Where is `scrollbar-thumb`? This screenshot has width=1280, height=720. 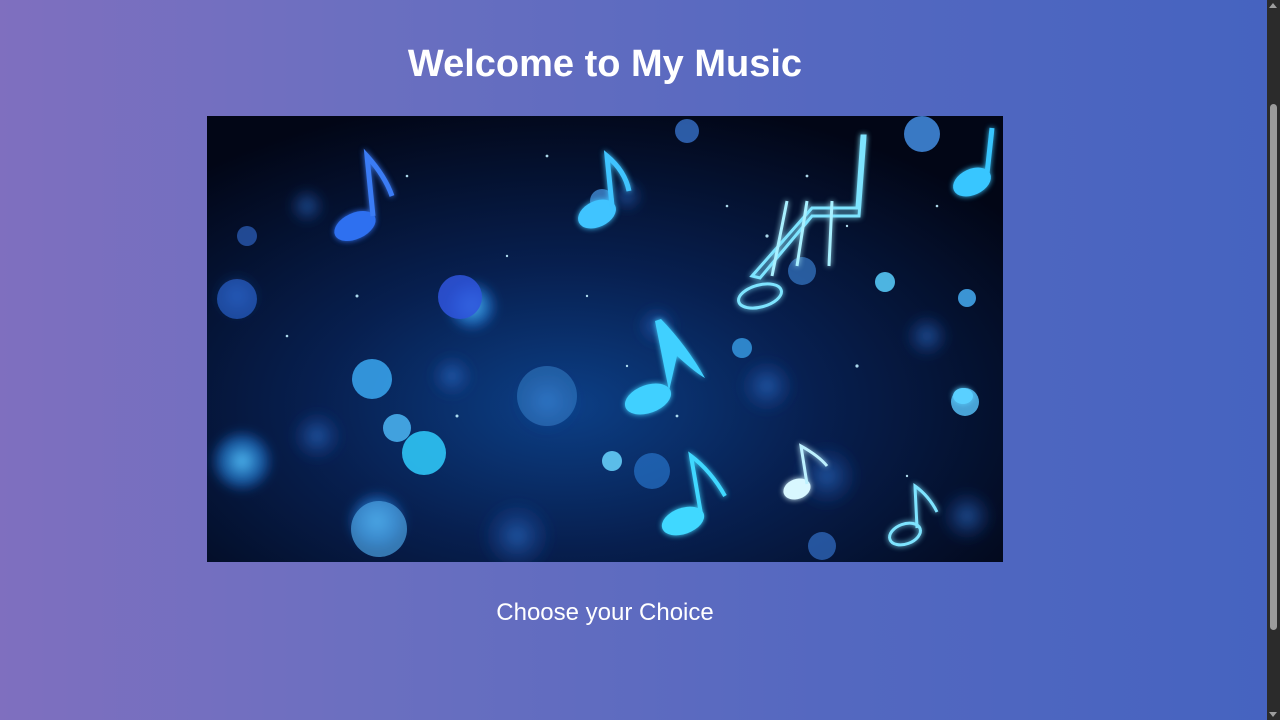 scrollbar-thumb is located at coordinates (1273, 367).